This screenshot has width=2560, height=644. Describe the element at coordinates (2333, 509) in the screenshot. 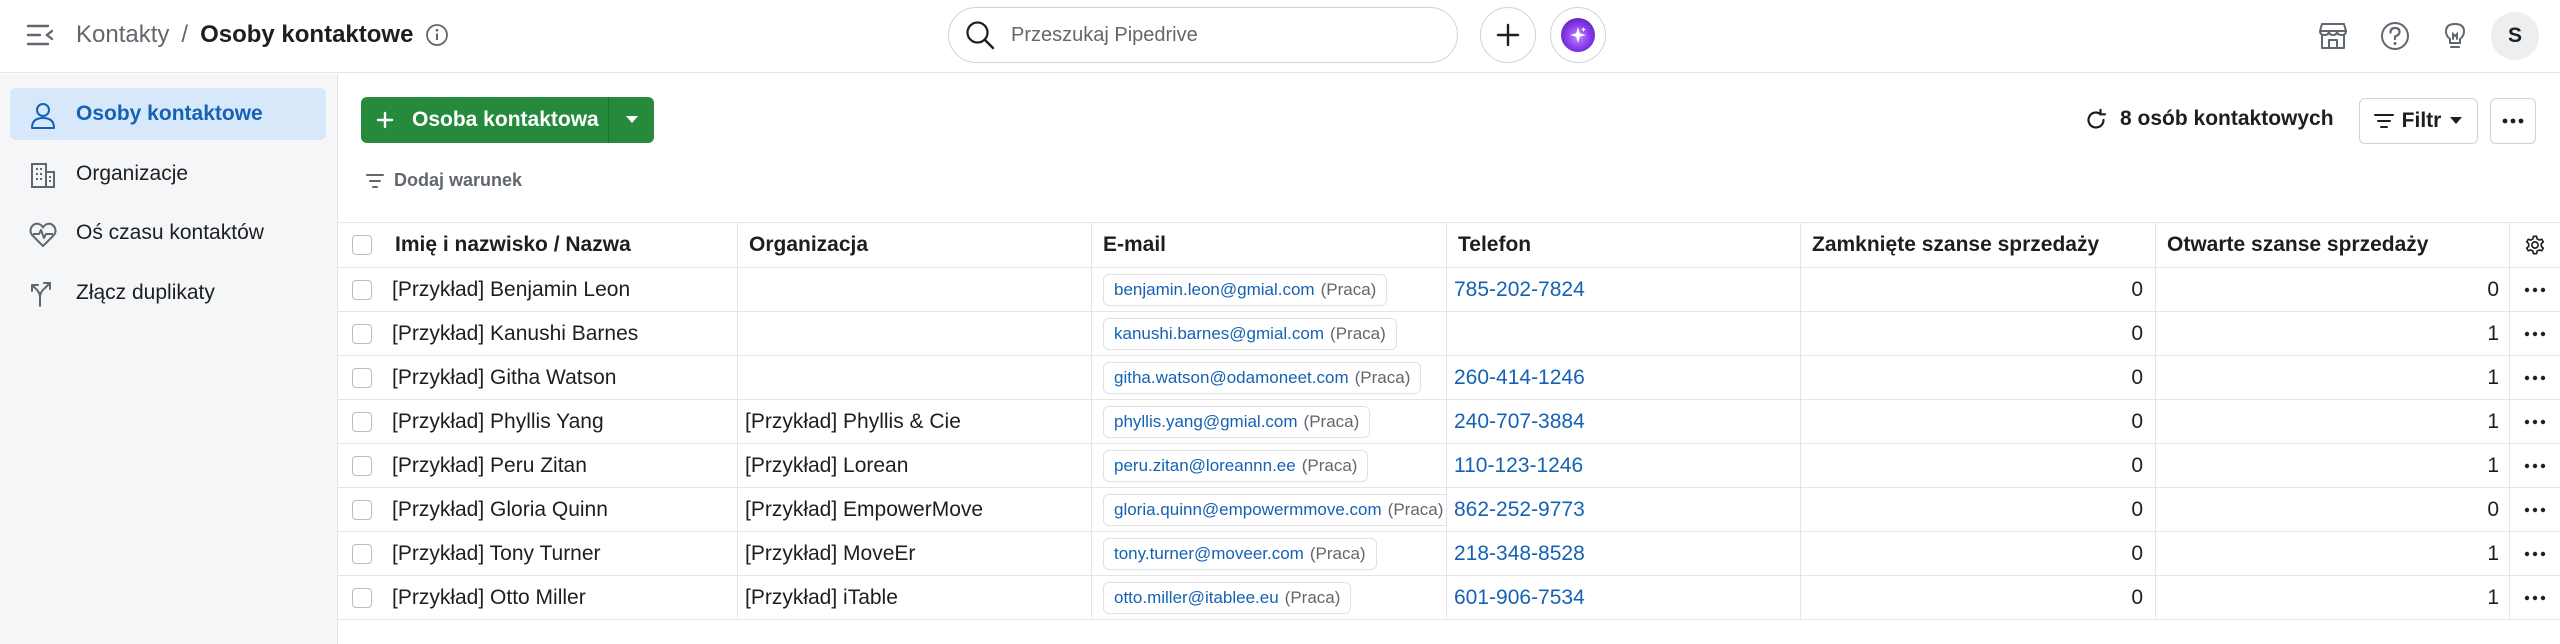

I see `open-deals-count: 0` at that location.